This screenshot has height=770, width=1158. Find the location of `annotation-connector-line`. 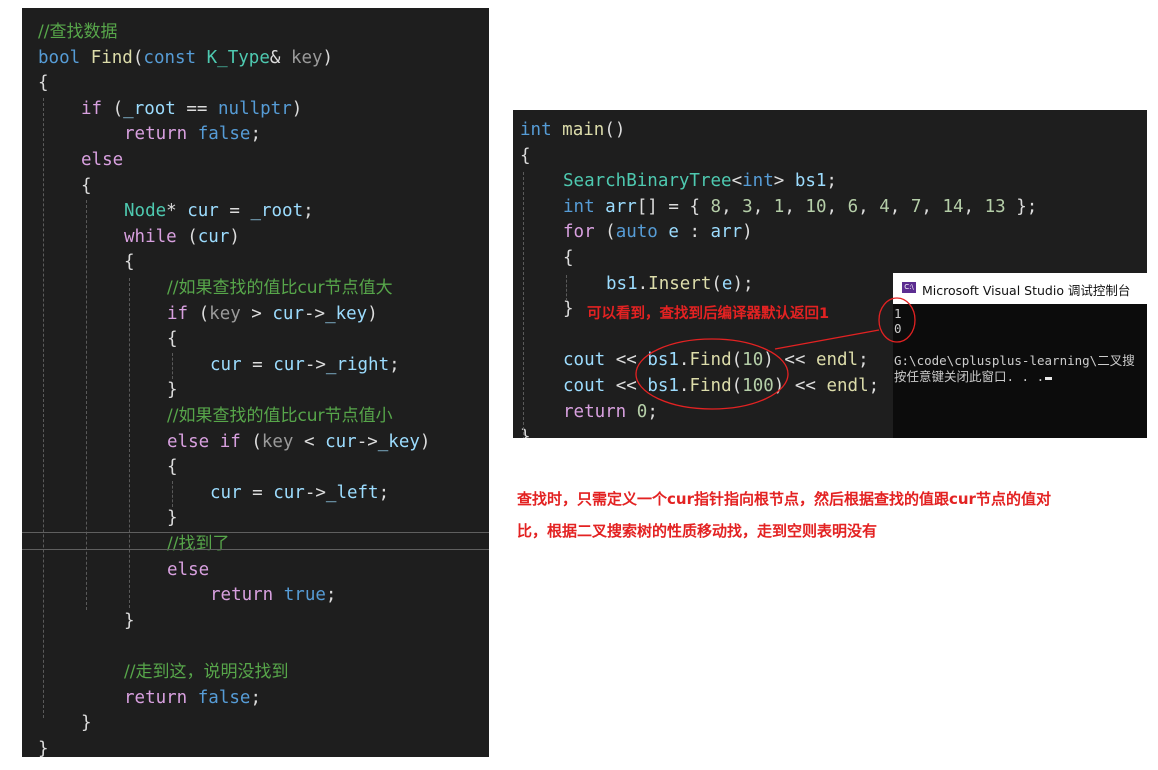

annotation-connector-line is located at coordinates (827, 339).